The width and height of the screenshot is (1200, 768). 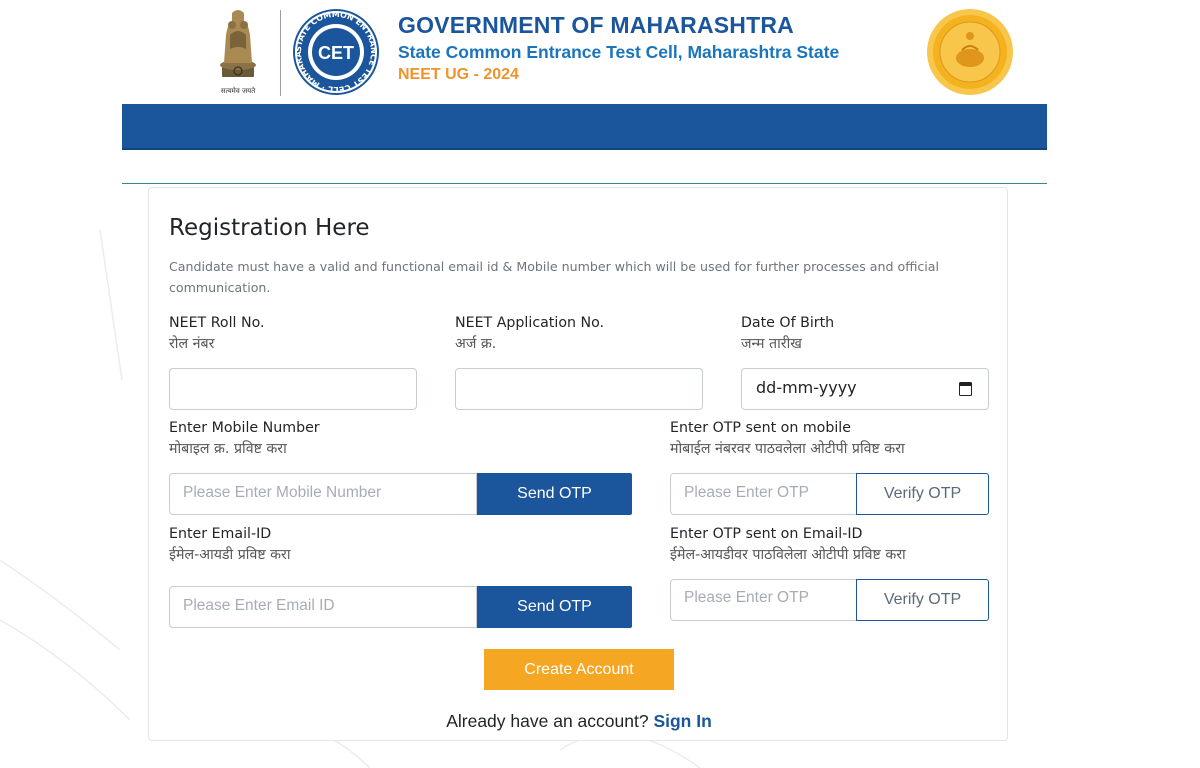 What do you see at coordinates (584, 127) in the screenshot?
I see `navigation-band` at bounding box center [584, 127].